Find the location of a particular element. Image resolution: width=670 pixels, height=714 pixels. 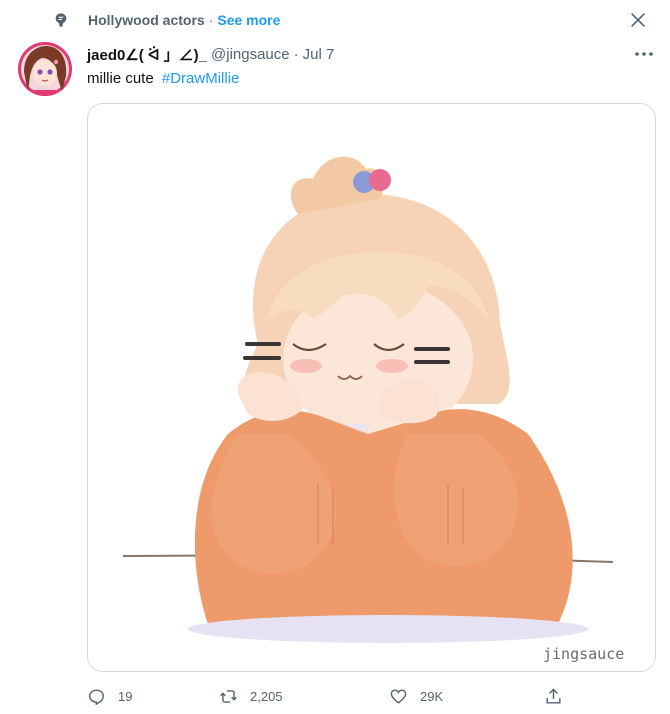

more-icon is located at coordinates (644, 54).